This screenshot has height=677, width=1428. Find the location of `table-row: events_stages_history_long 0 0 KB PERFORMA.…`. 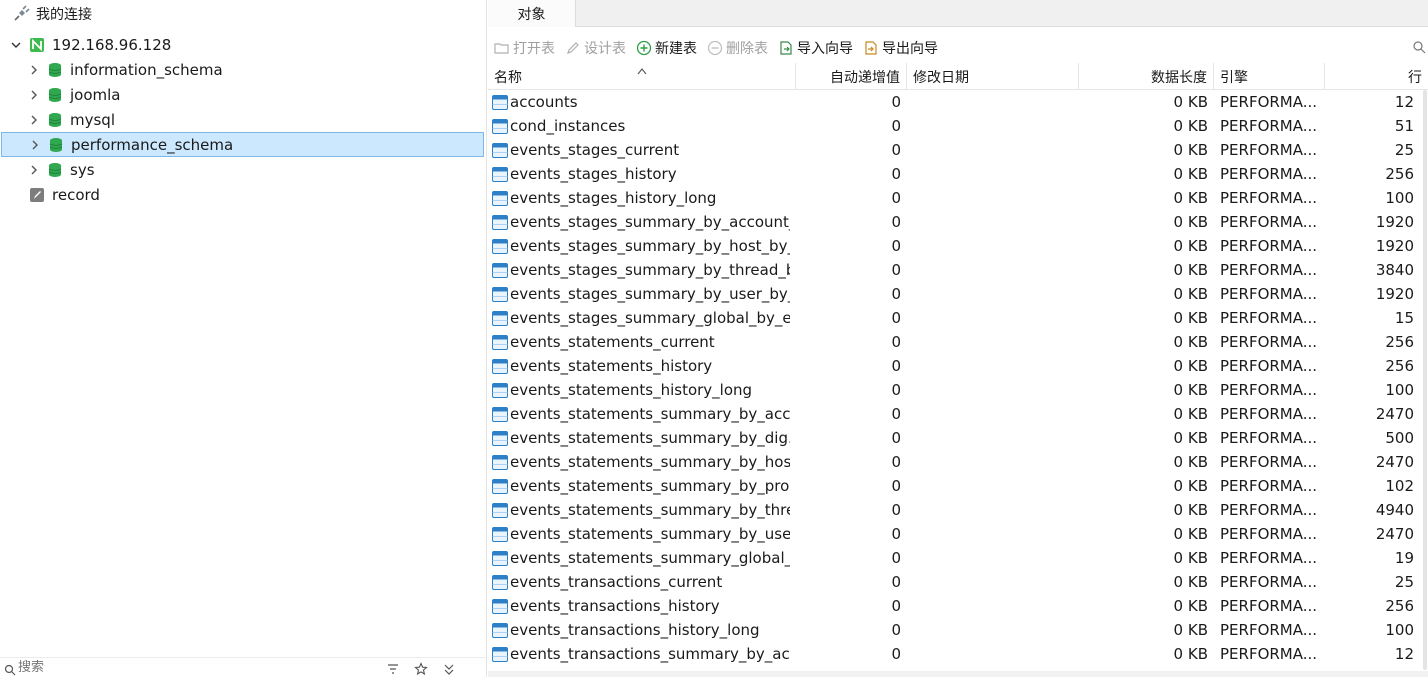

table-row: events_stages_history_long 0 0 KB PERFORMA.… is located at coordinates (958, 198).